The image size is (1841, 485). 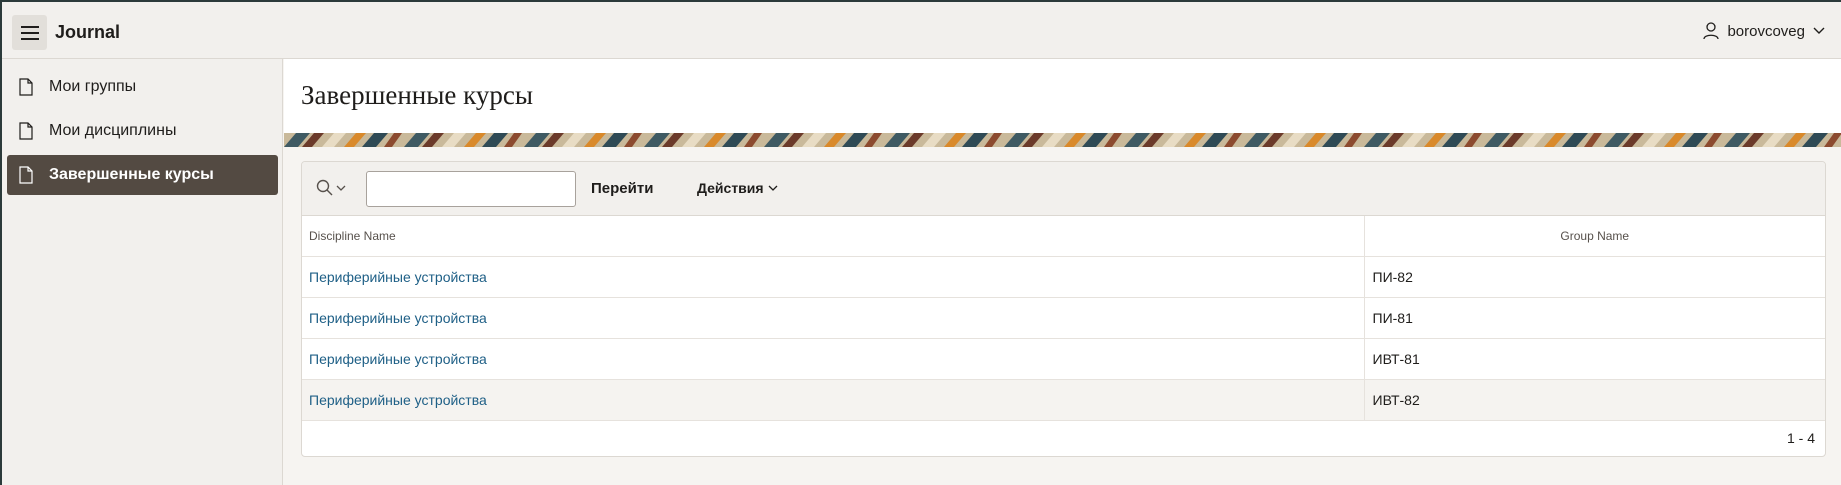 I want to click on sidebar-item-label: Завершенные курсы, so click(x=131, y=174).